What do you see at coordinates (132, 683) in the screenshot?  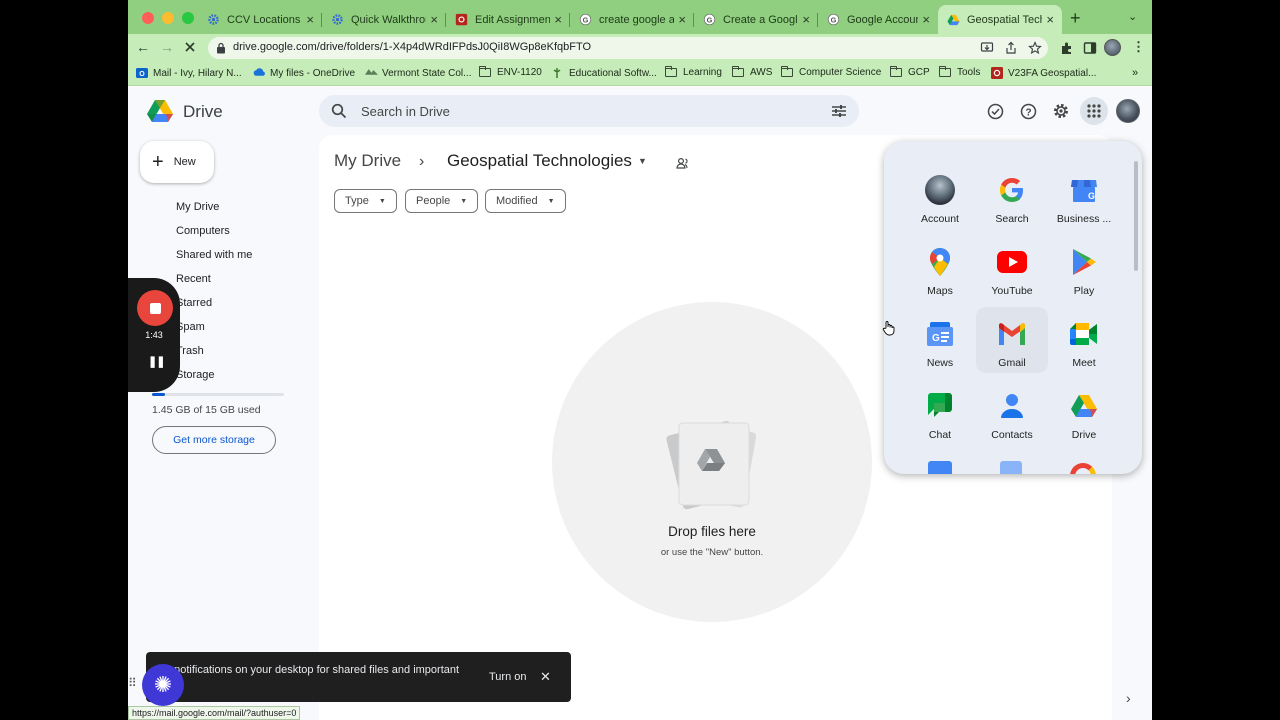 I see `drag-handle-icon: ⠿` at bounding box center [132, 683].